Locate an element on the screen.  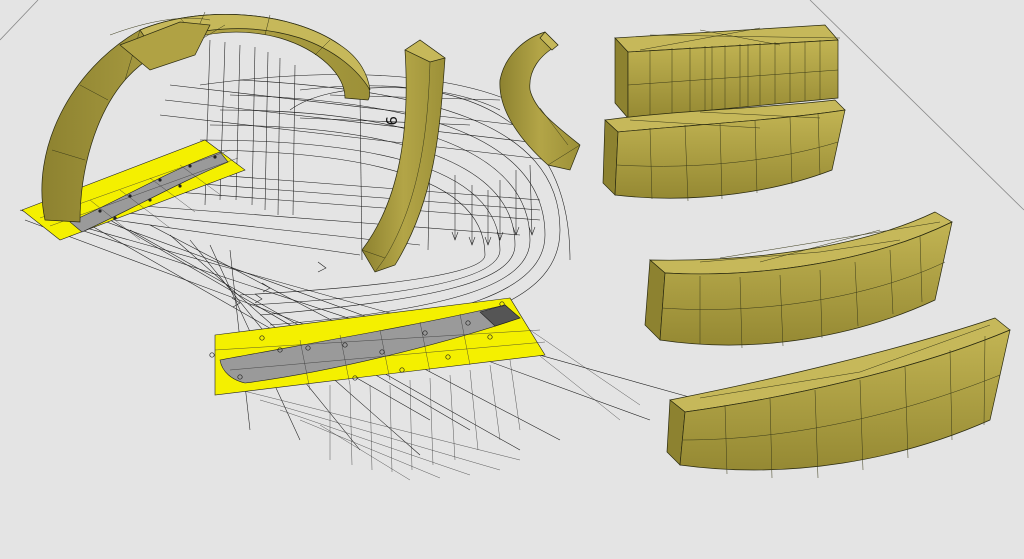
block-curved-medium is located at coordinates (798, 280).